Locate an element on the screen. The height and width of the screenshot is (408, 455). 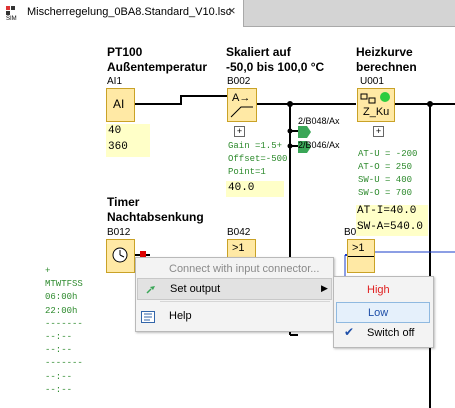
u001-values: AT-I=40.0 SW-A=540.0 is located at coordinates (392, 220).